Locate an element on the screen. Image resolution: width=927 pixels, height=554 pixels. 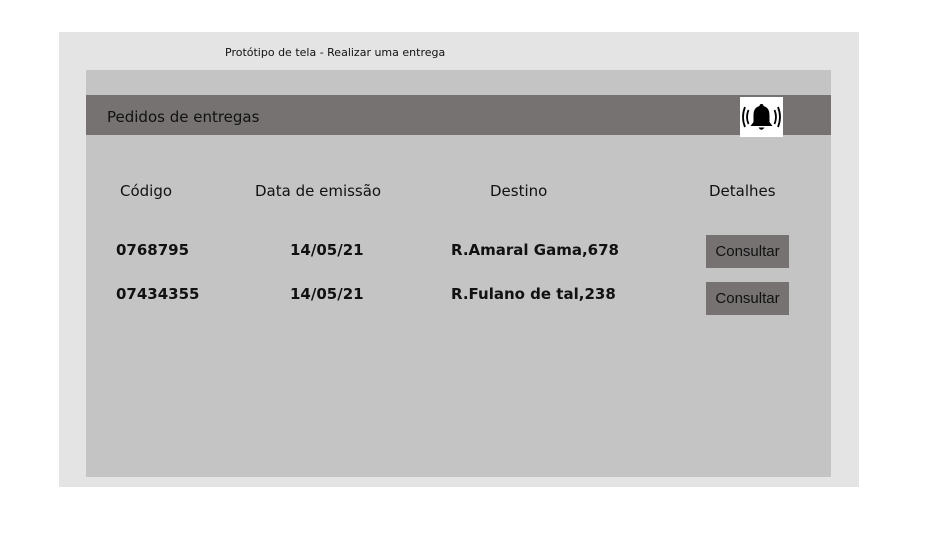
cell-codigo: 07434355 is located at coordinates (158, 294).